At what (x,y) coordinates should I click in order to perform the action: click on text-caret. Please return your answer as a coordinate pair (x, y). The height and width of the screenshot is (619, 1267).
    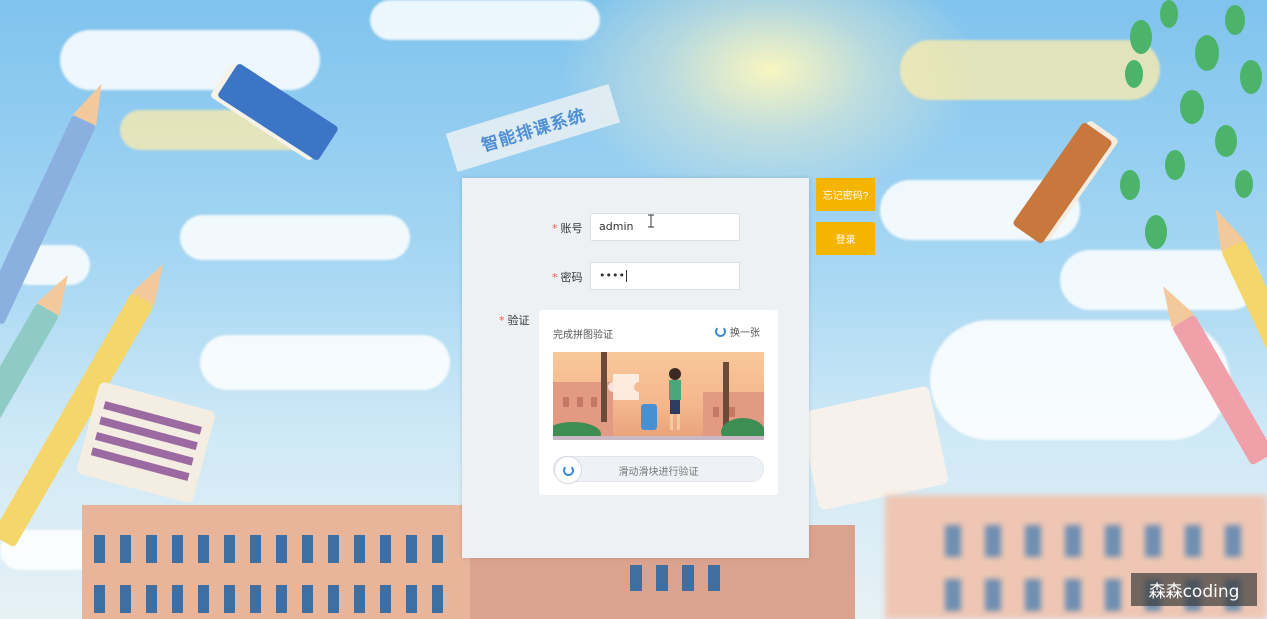
    Looking at the image, I should click on (626, 276).